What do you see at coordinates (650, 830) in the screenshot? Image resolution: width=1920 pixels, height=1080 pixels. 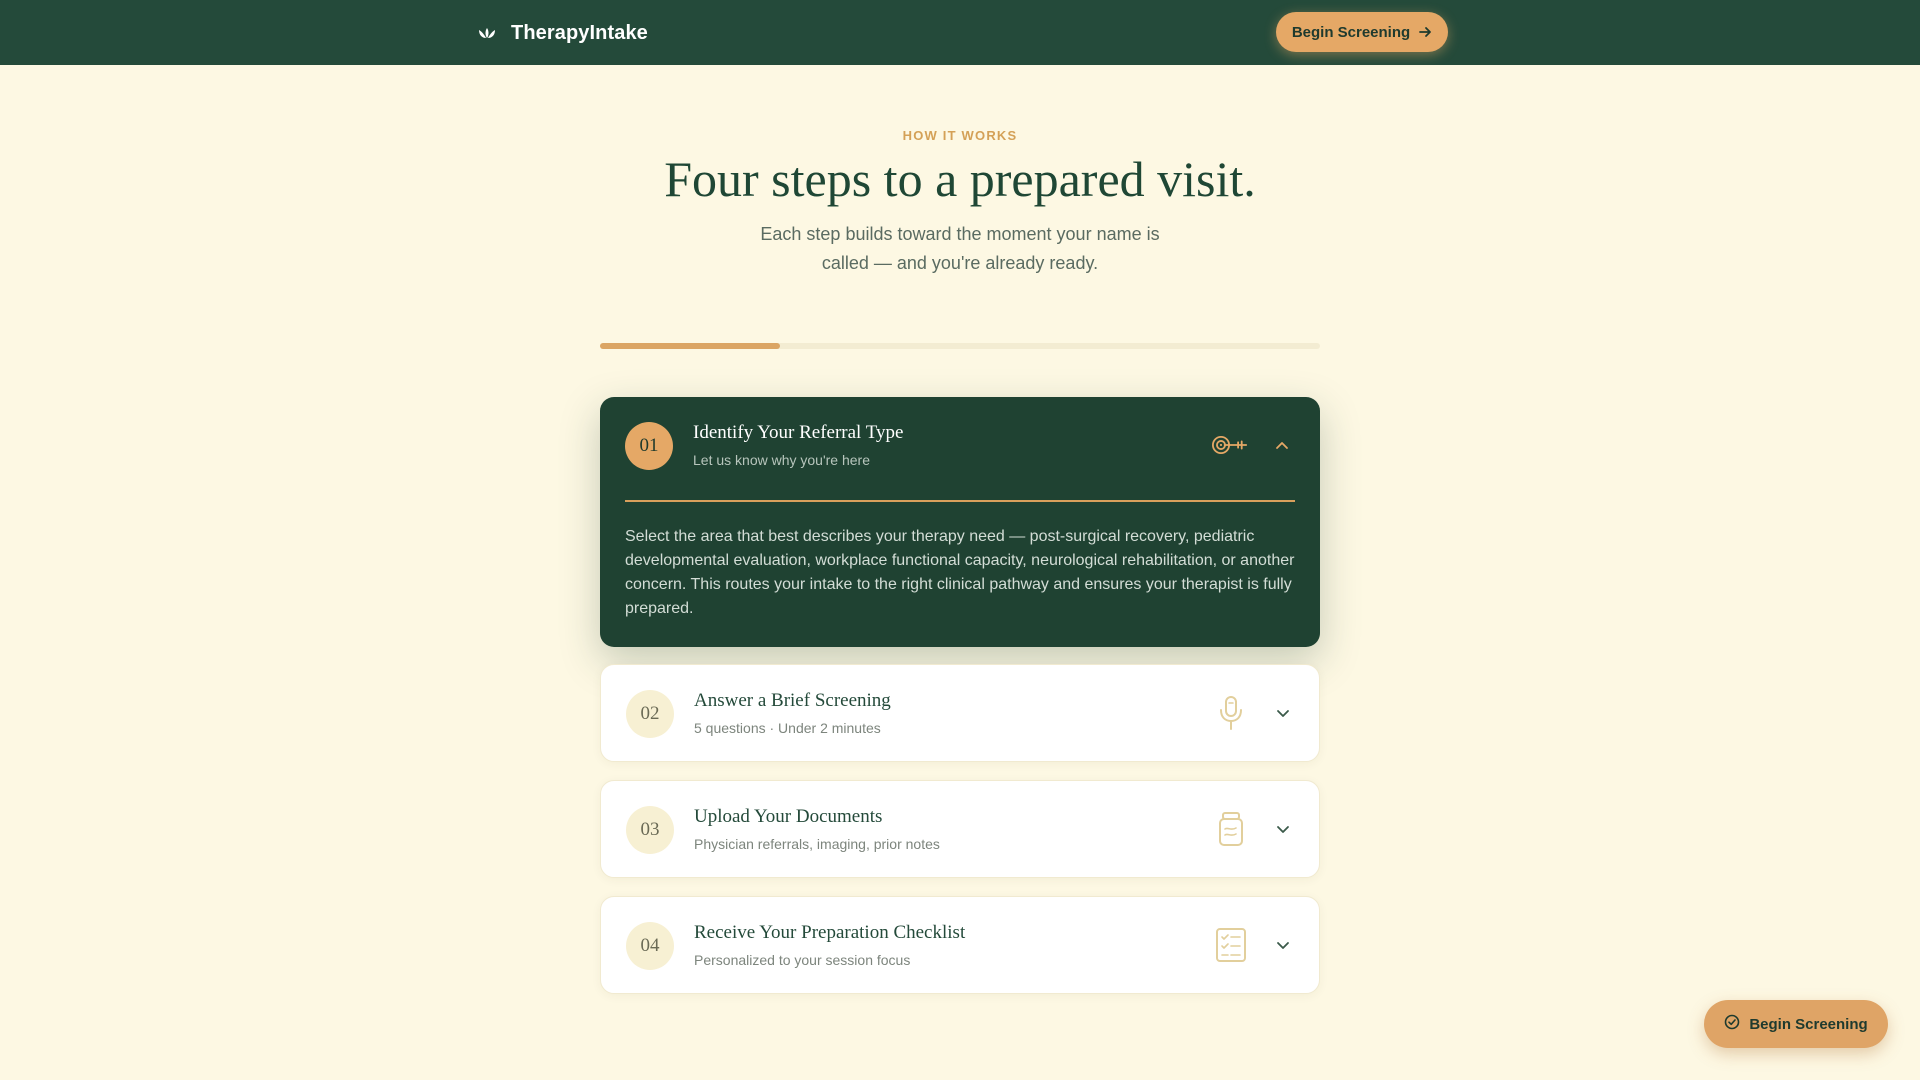 I see `step-number: 03` at bounding box center [650, 830].